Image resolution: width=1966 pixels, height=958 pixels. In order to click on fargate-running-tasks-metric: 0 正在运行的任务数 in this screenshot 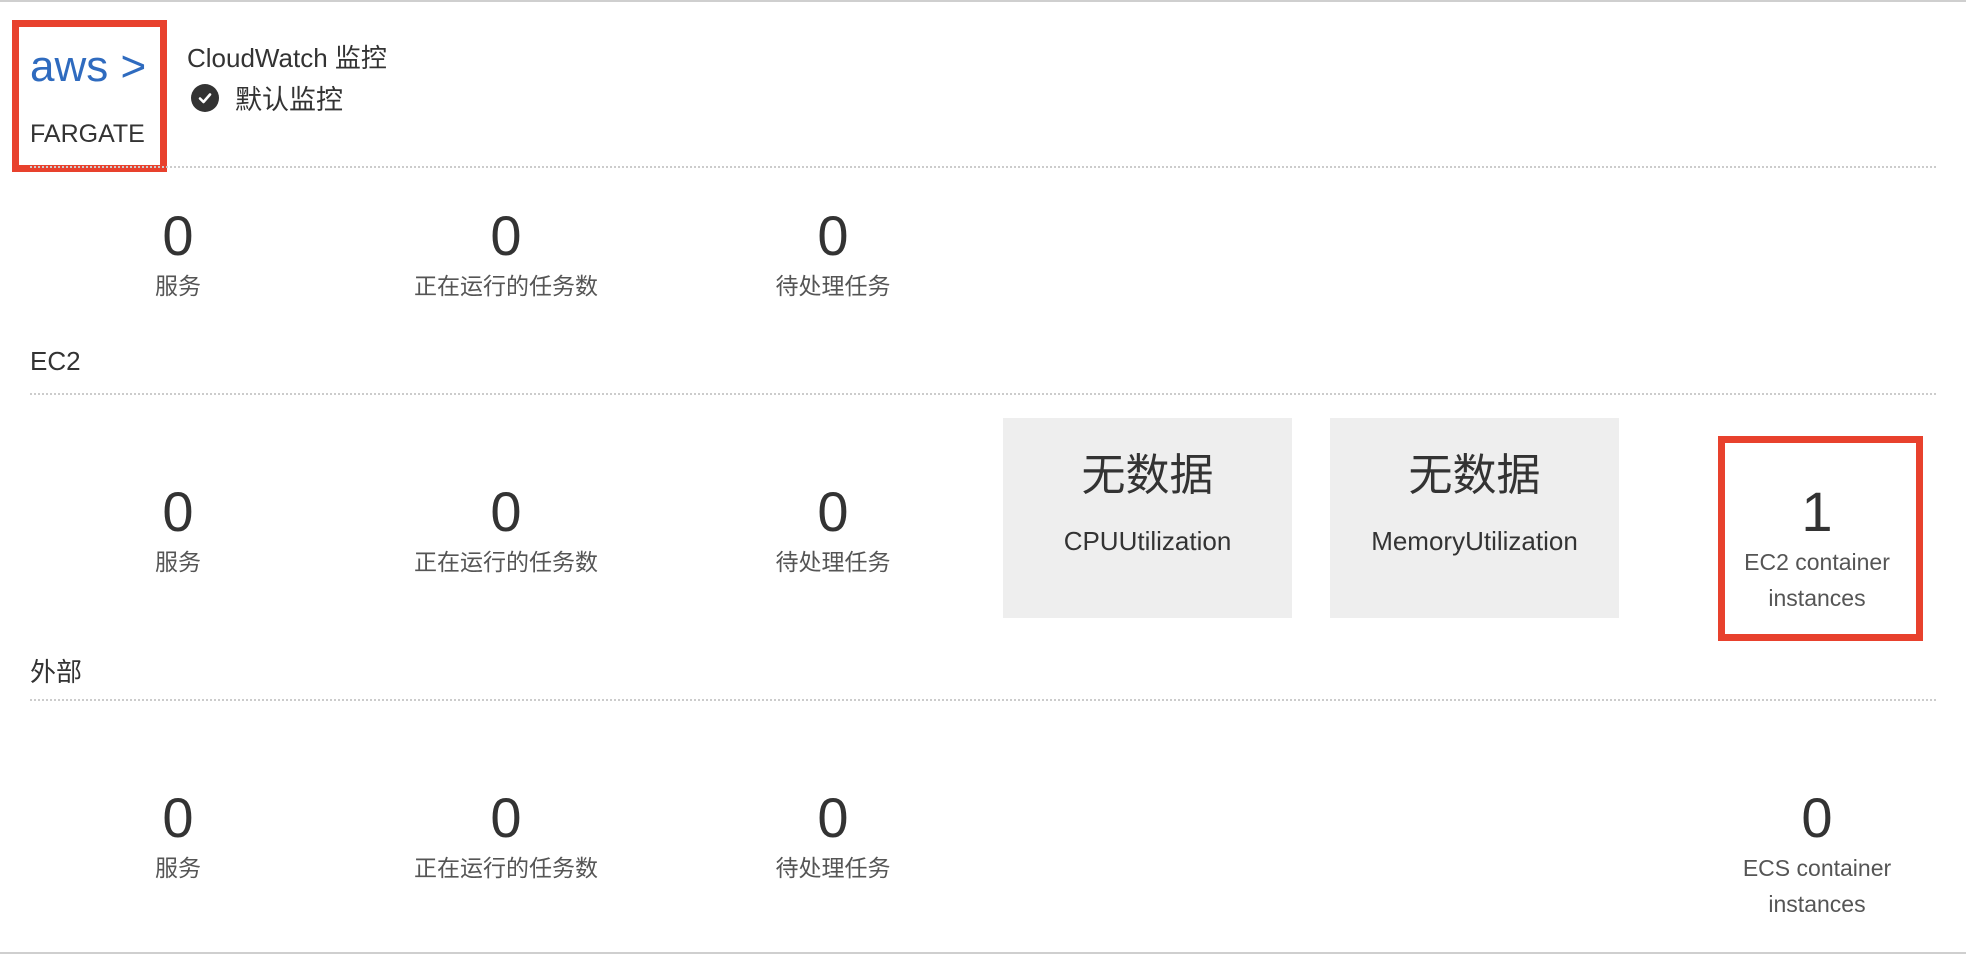, I will do `click(506, 254)`.